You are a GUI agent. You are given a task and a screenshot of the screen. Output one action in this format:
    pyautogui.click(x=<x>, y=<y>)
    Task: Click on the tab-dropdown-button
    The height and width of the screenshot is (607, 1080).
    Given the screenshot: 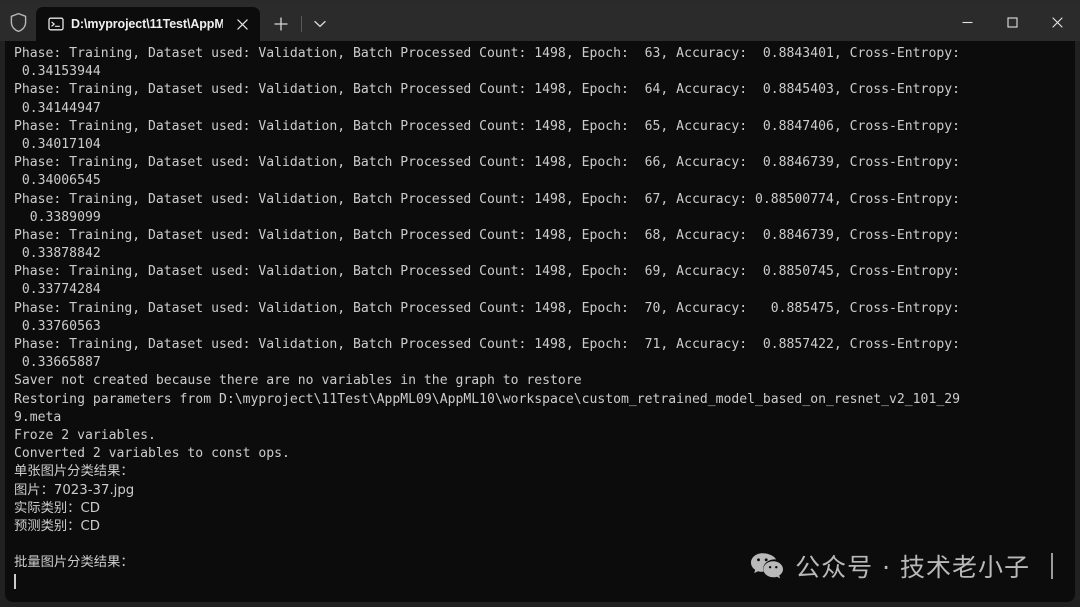 What is the action you would take?
    pyautogui.click(x=320, y=24)
    